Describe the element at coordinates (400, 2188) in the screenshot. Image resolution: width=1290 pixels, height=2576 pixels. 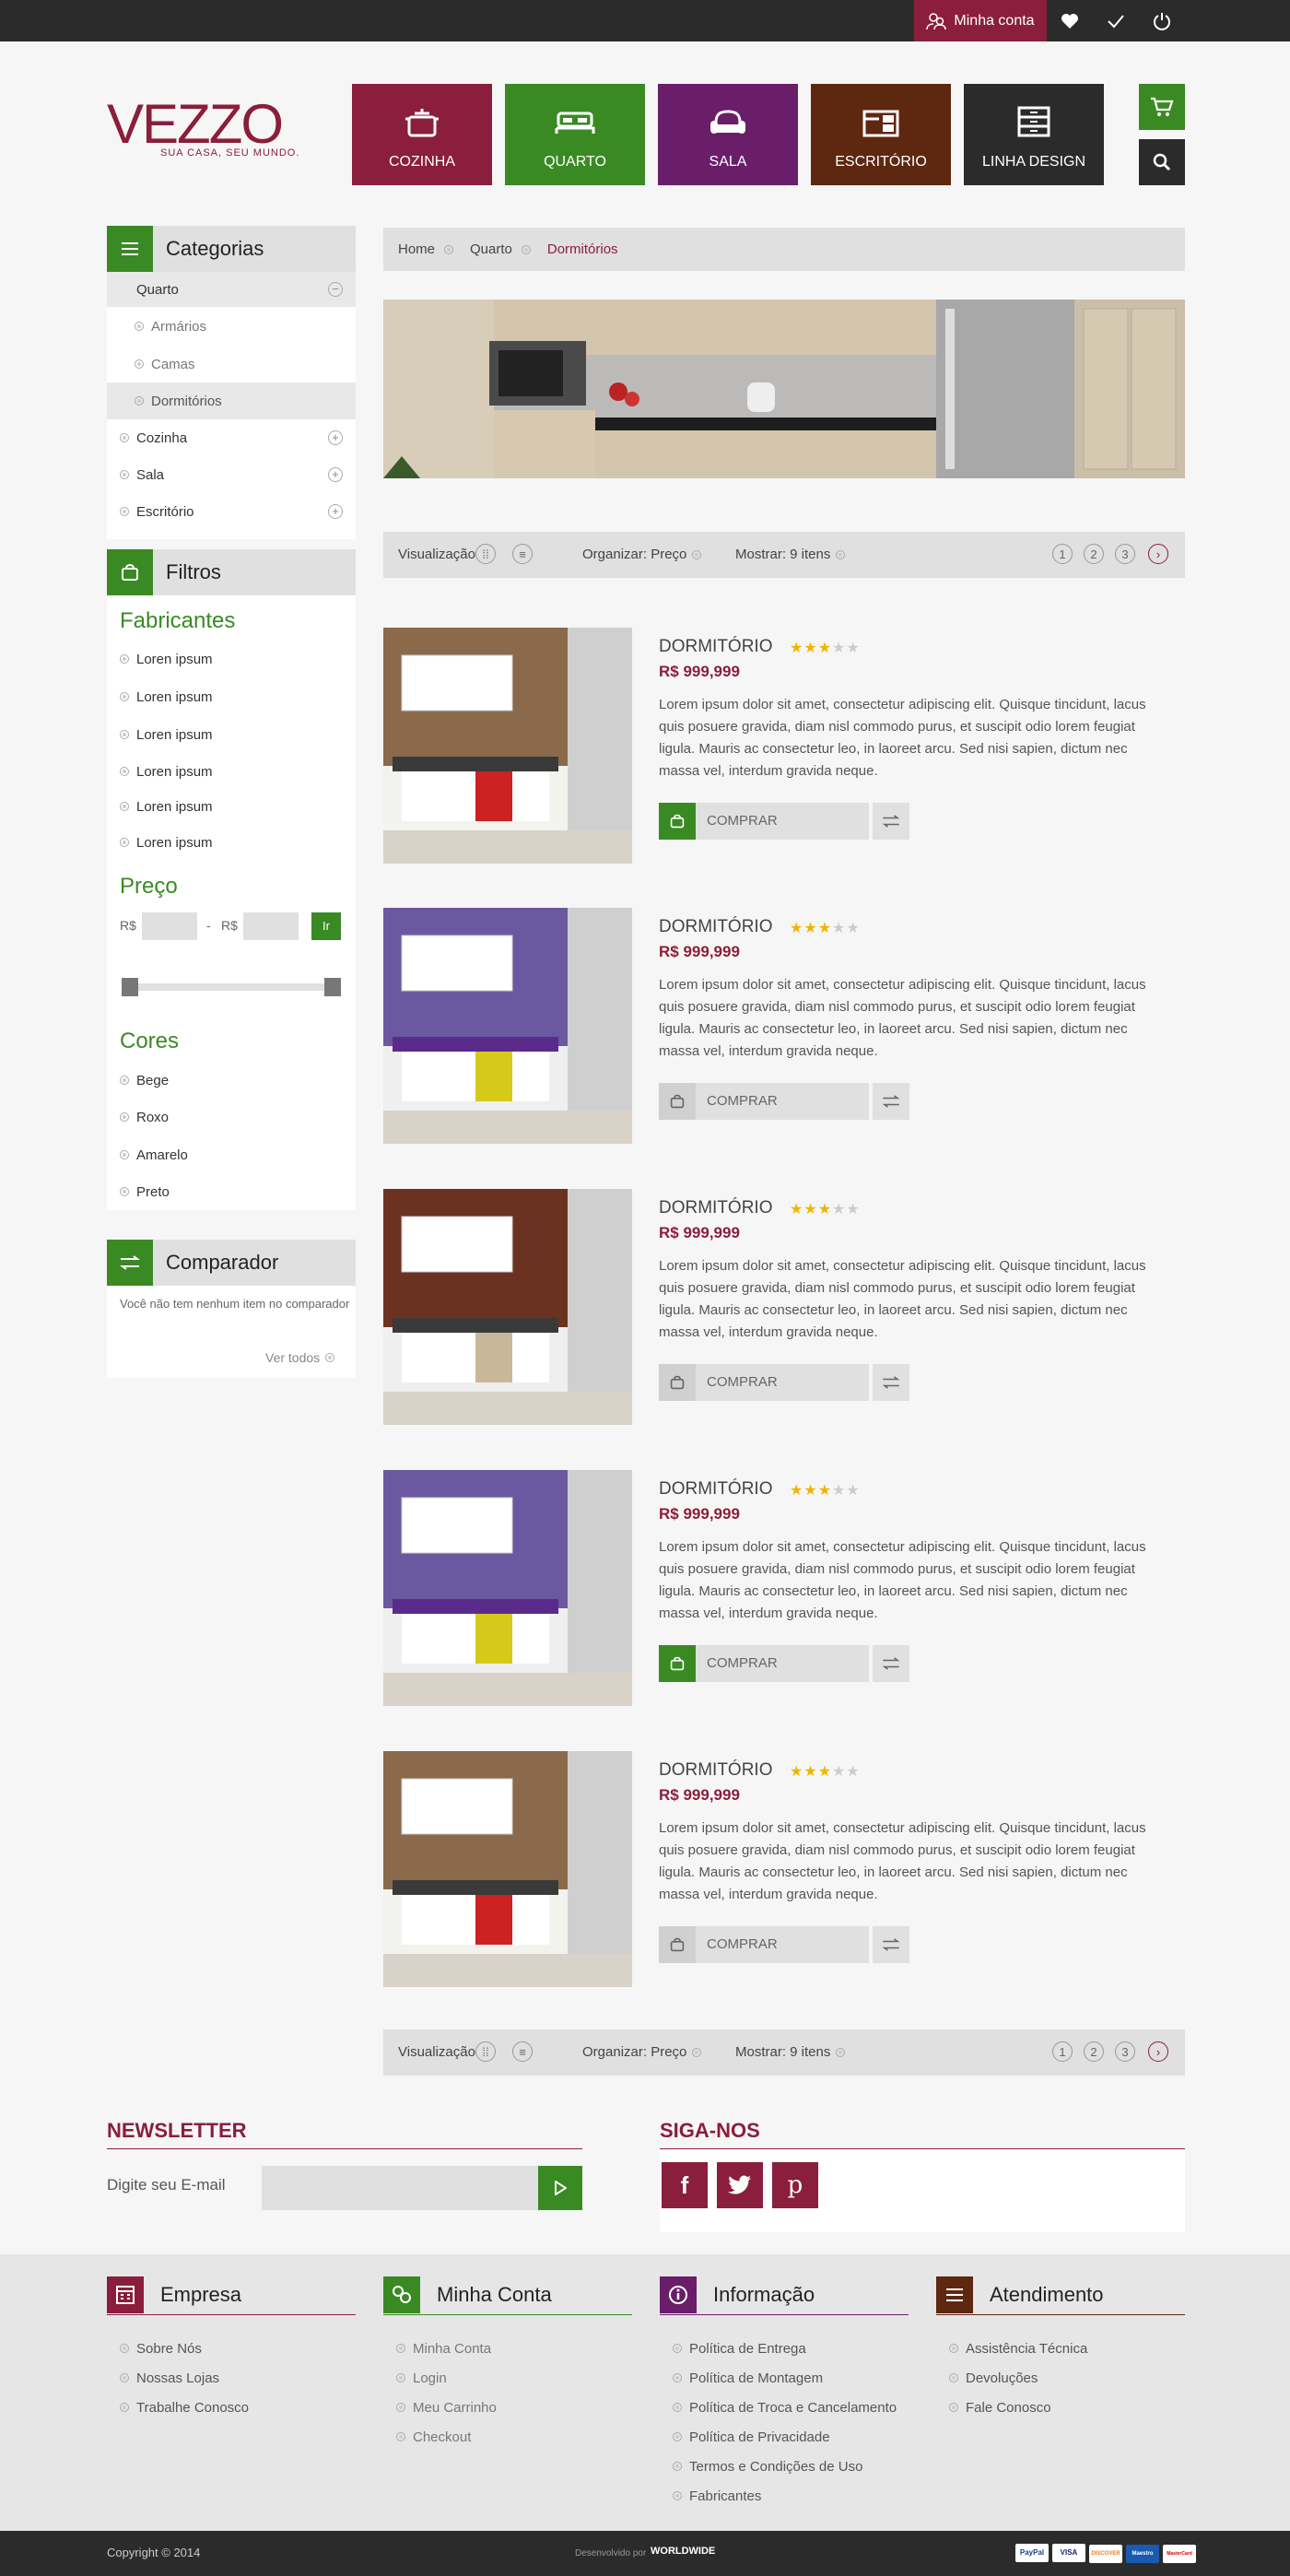
I see `newsletter-email-input` at that location.